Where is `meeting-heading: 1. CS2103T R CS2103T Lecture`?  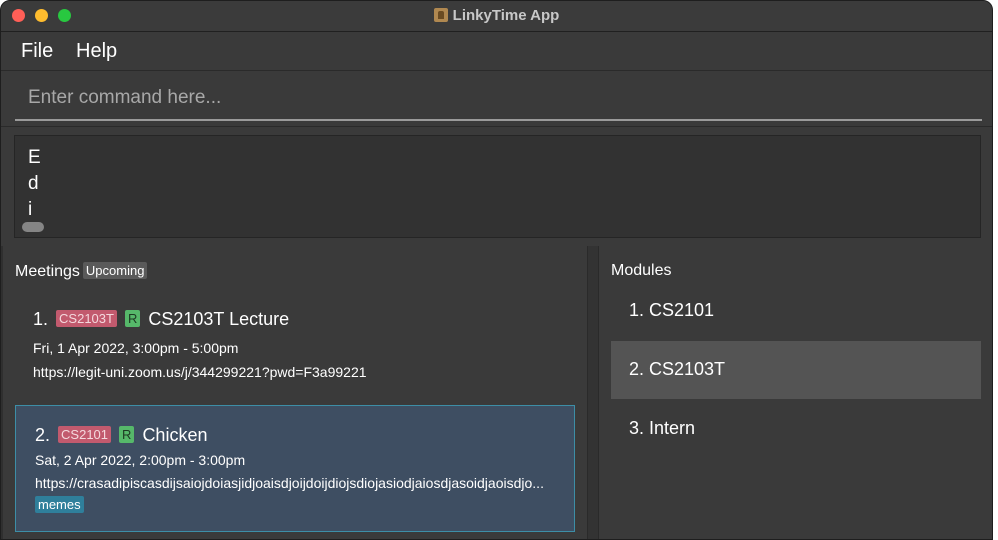
meeting-heading: 1. CS2103T R CS2103T Lecture is located at coordinates (161, 319).